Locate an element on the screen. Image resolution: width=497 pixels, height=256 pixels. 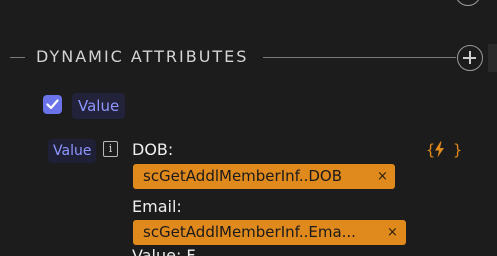
previous-section-add-icon is located at coordinates (468, 3).